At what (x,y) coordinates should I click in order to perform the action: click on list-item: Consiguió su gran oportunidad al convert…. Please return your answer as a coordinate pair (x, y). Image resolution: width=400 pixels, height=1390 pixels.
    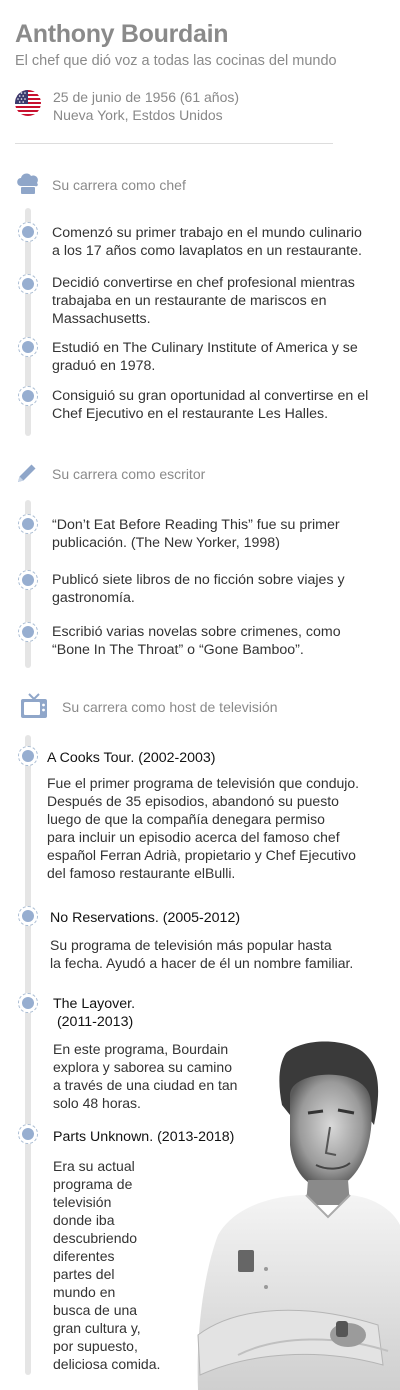
    Looking at the image, I should click on (210, 405).